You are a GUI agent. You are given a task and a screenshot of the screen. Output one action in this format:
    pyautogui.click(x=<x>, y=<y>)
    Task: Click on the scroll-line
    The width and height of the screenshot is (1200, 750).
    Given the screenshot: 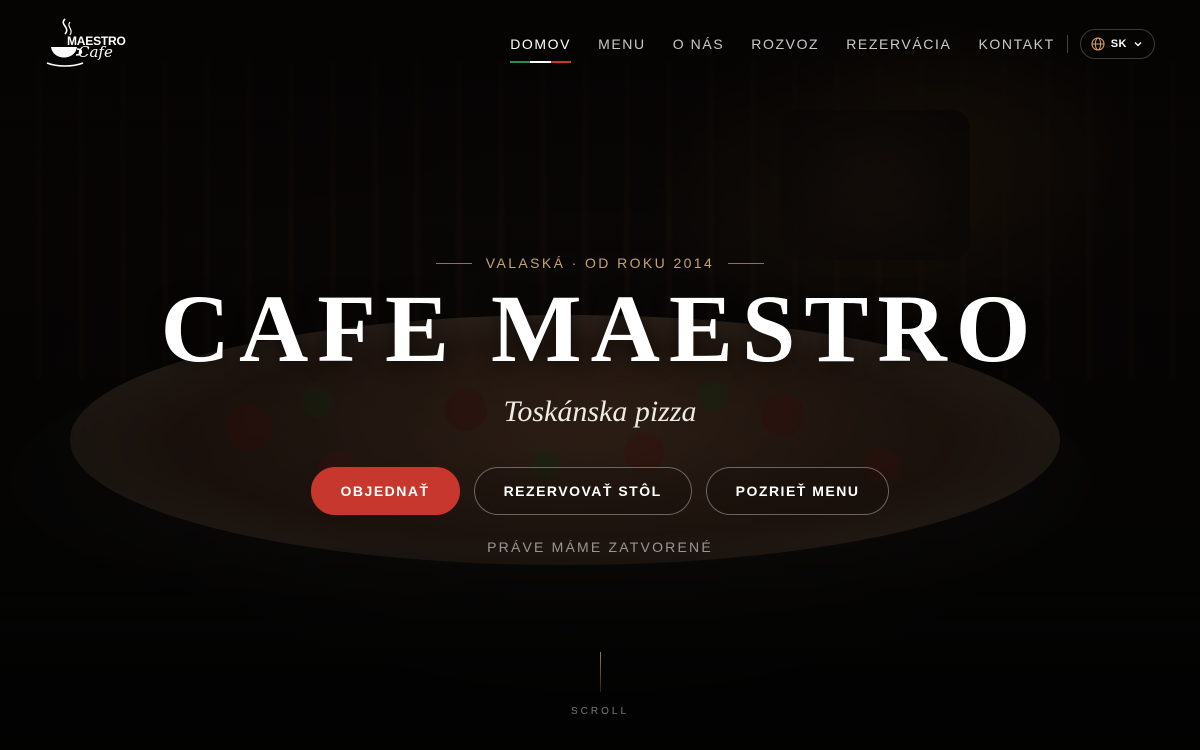 What is the action you would take?
    pyautogui.click(x=600, y=672)
    